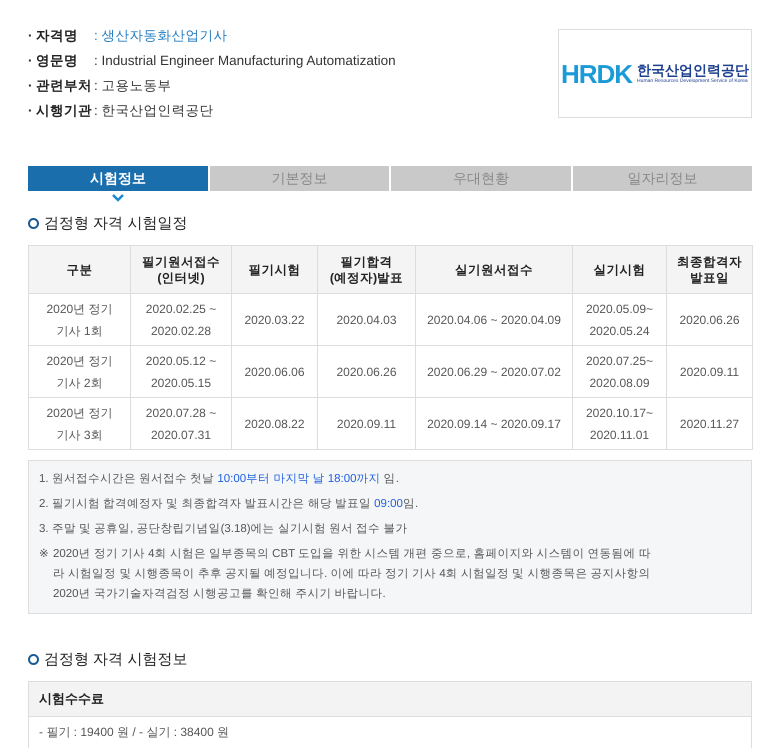 The width and height of the screenshot is (765, 748). Describe the element at coordinates (245, 61) in the screenshot. I see `field-value: : Industrial Engineer Manufacturing Automatization` at that location.